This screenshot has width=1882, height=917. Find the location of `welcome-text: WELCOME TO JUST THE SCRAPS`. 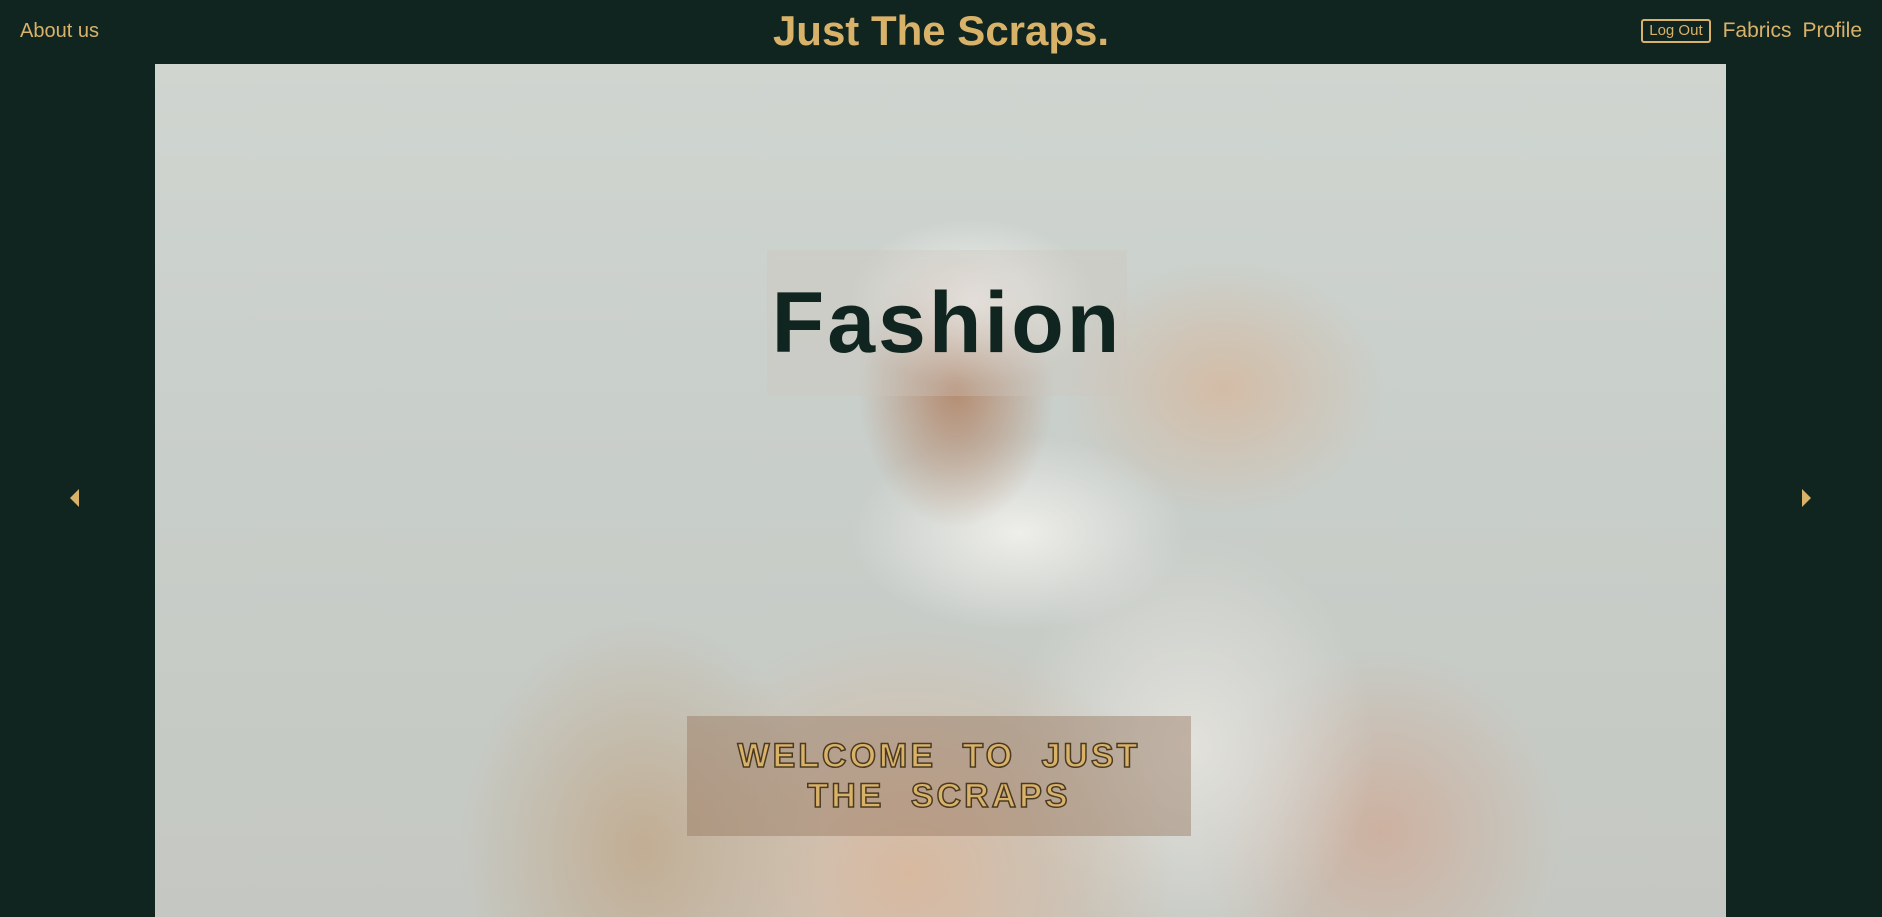

welcome-text: WELCOME TO JUST THE SCRAPS is located at coordinates (939, 776).